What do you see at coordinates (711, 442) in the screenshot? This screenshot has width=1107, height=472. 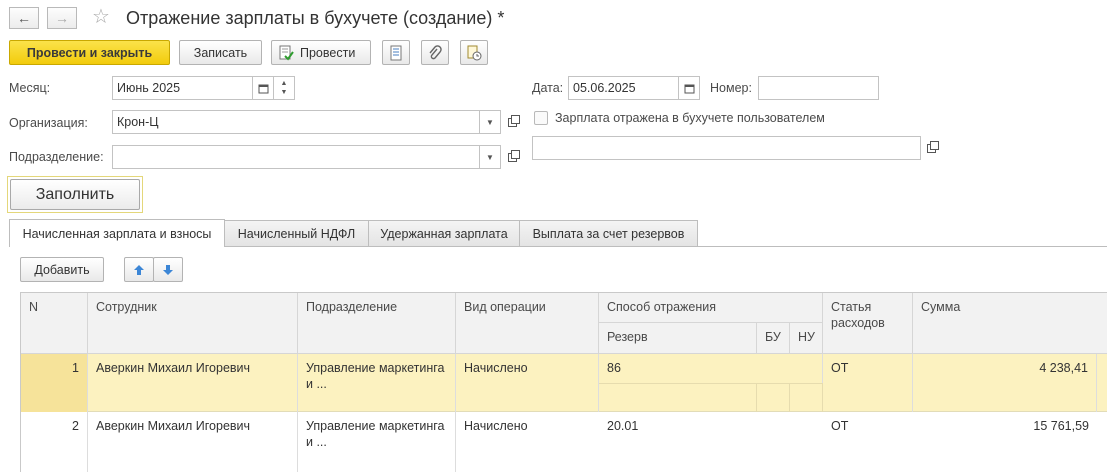 I see `cell-method: 20.01` at bounding box center [711, 442].